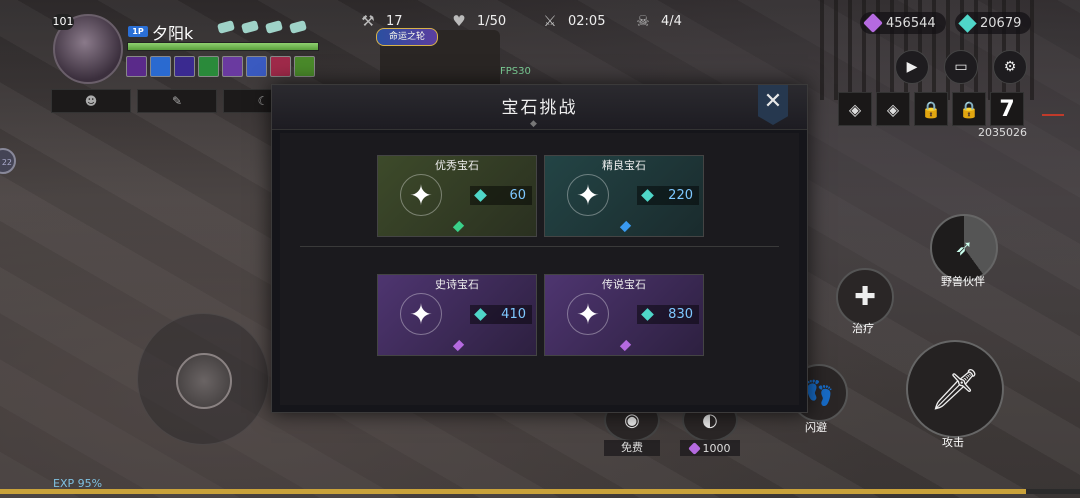 This screenshot has height=498, width=1080. Describe the element at coordinates (517, 195) in the screenshot. I see `gem-price-value: 60` at that location.